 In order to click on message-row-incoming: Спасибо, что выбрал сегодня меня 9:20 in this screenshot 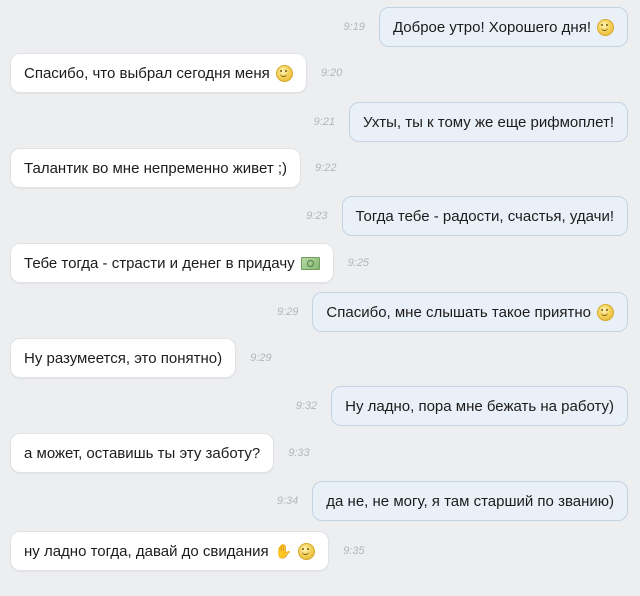, I will do `click(320, 73)`.